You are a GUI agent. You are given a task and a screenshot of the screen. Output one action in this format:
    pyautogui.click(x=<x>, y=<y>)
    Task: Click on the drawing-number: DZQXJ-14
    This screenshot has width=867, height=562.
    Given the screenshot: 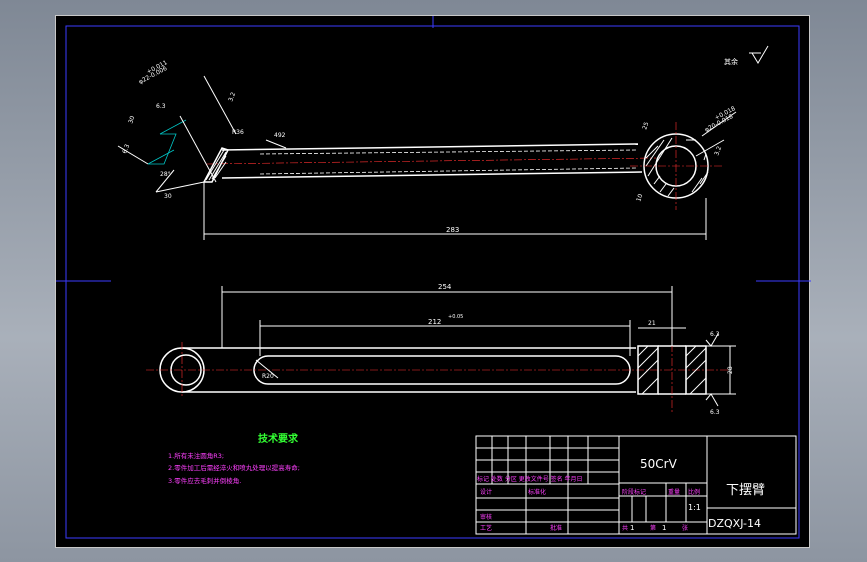 What is the action you would take?
    pyautogui.click(x=734, y=523)
    